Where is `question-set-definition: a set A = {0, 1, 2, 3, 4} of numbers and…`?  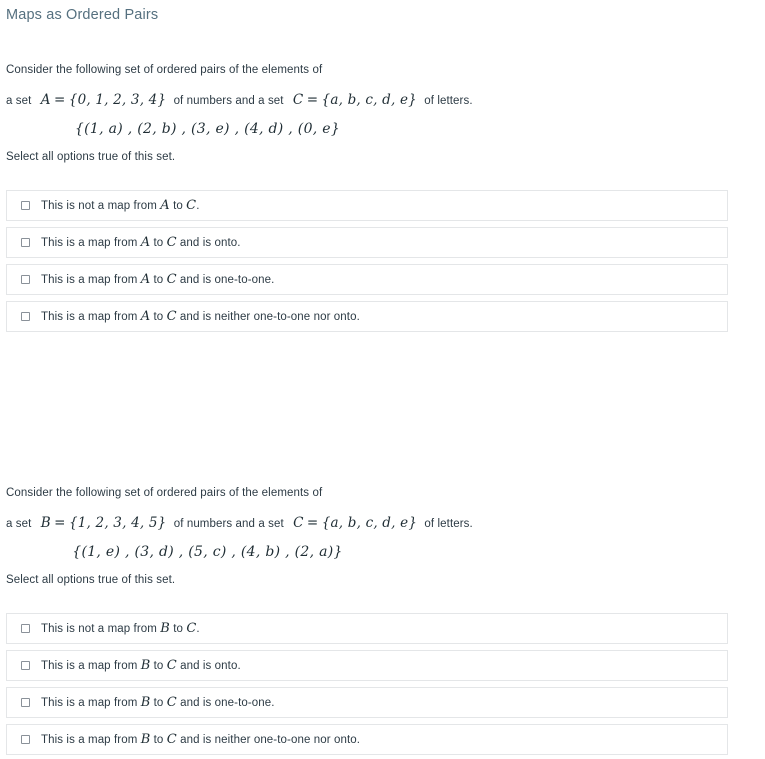
question-set-definition: a set A = {0, 1, 2, 3, 4} of numbers and… is located at coordinates (382, 100).